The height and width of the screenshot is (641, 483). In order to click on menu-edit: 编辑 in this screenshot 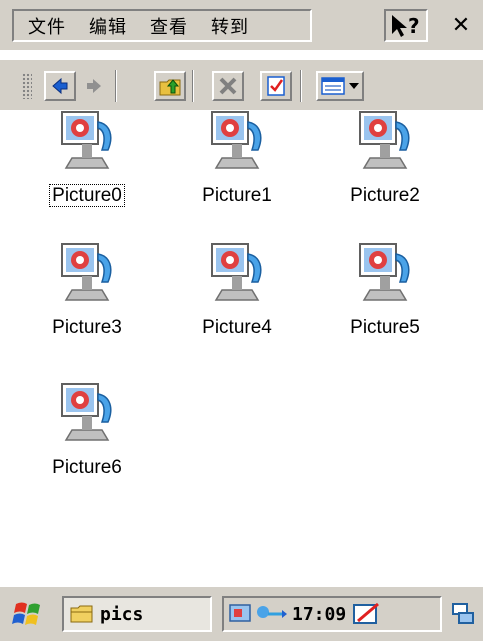, I will do `click(108, 26)`.